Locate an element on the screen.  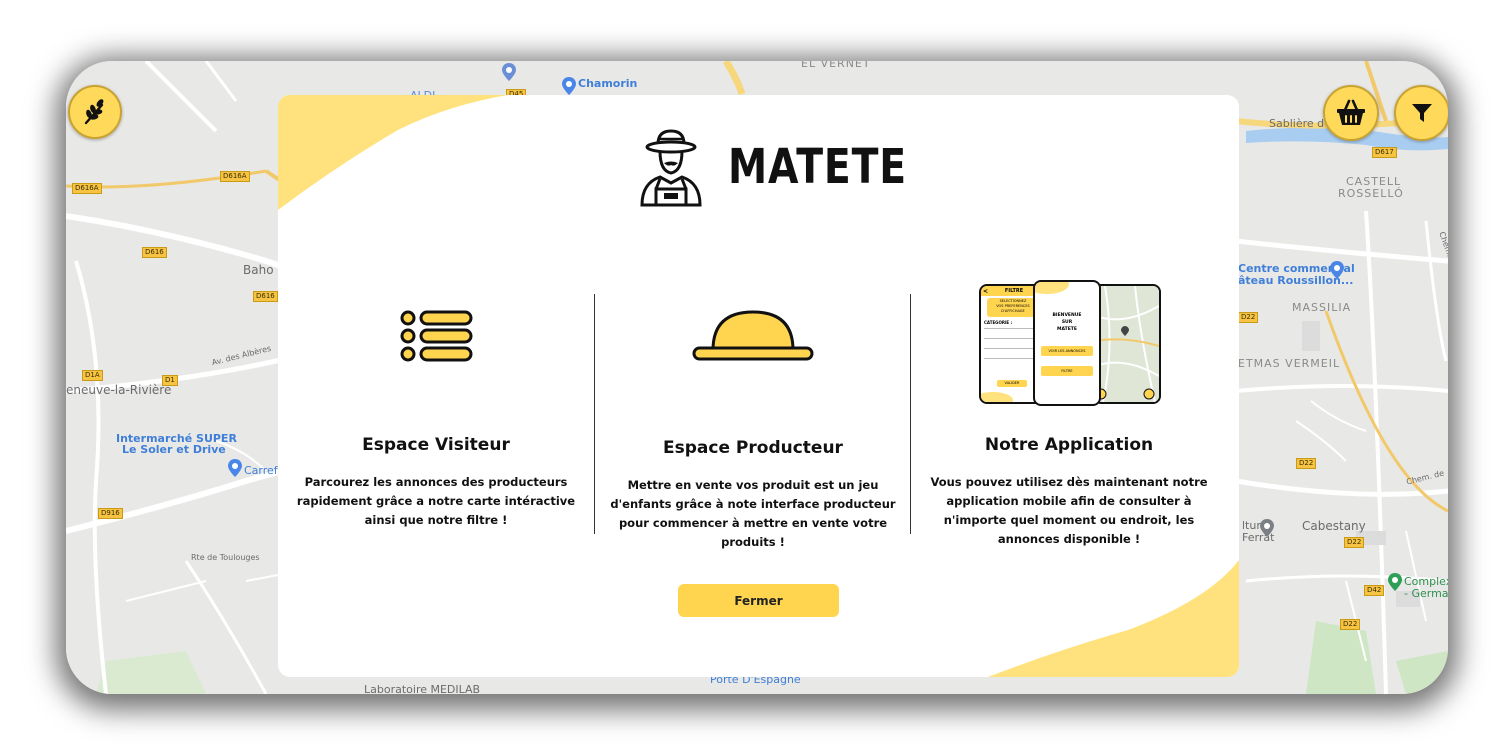
list-icon is located at coordinates (436, 336).